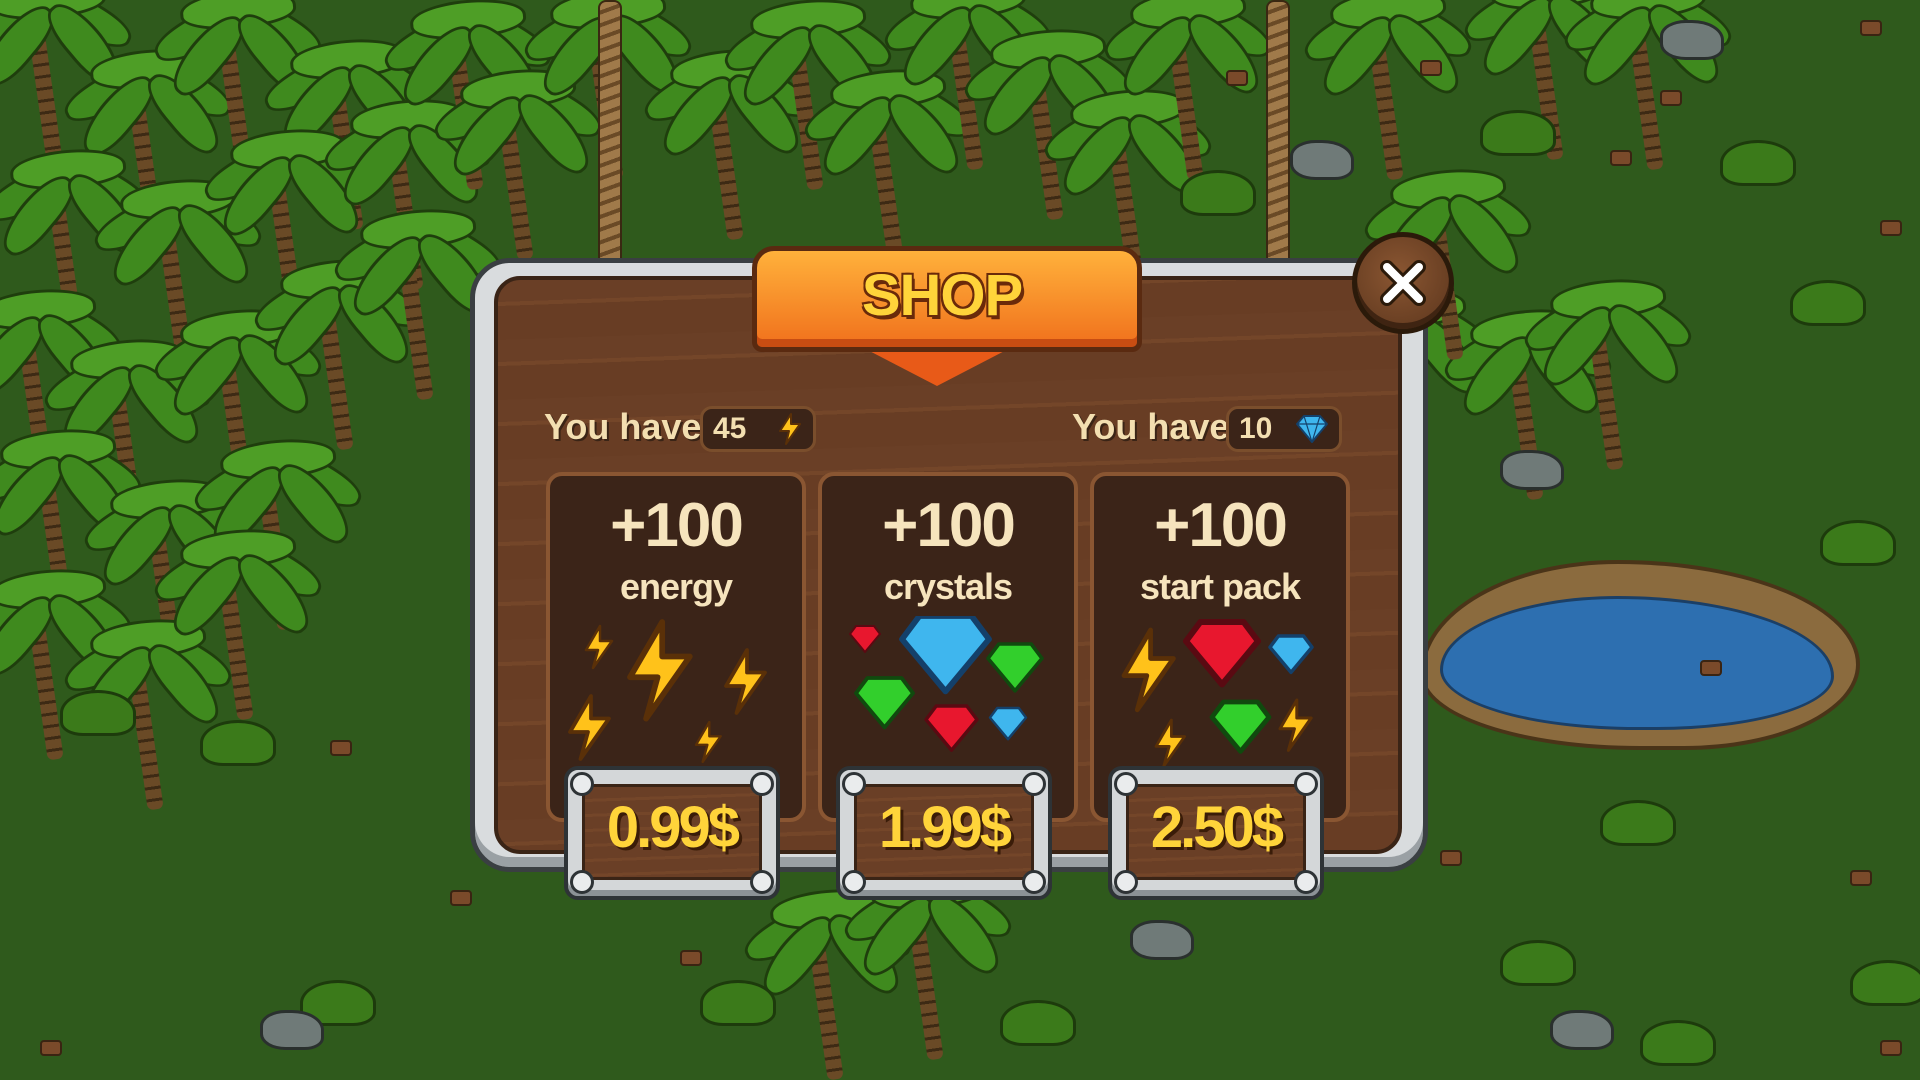 The width and height of the screenshot is (1920, 1080). Describe the element at coordinates (1204, 691) in the screenshot. I see `start-pack-art` at that location.